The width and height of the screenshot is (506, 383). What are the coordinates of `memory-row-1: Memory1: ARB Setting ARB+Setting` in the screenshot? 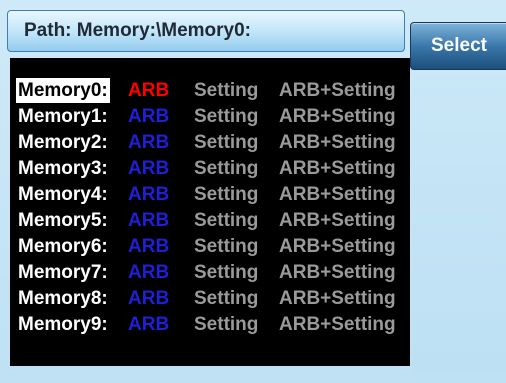 It's located at (210, 116).